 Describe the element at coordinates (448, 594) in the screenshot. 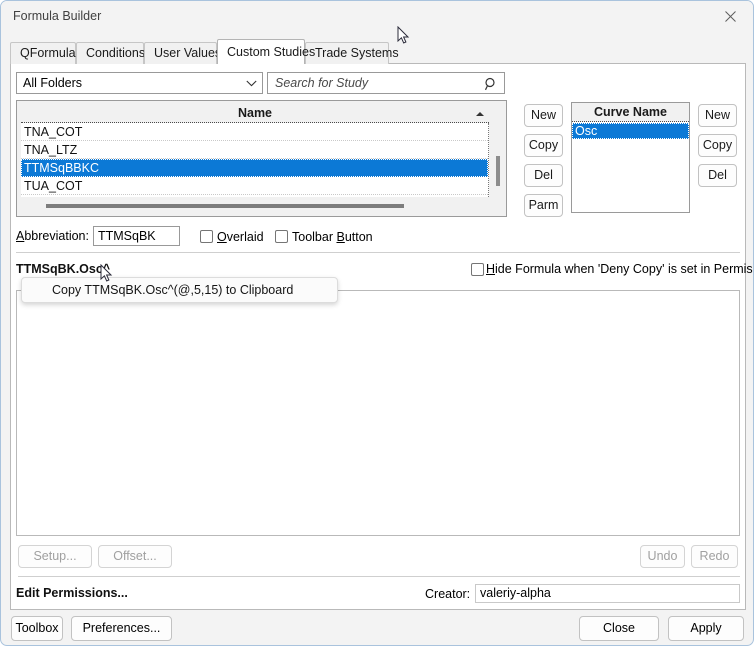

I see `creator-label: Creator:` at that location.